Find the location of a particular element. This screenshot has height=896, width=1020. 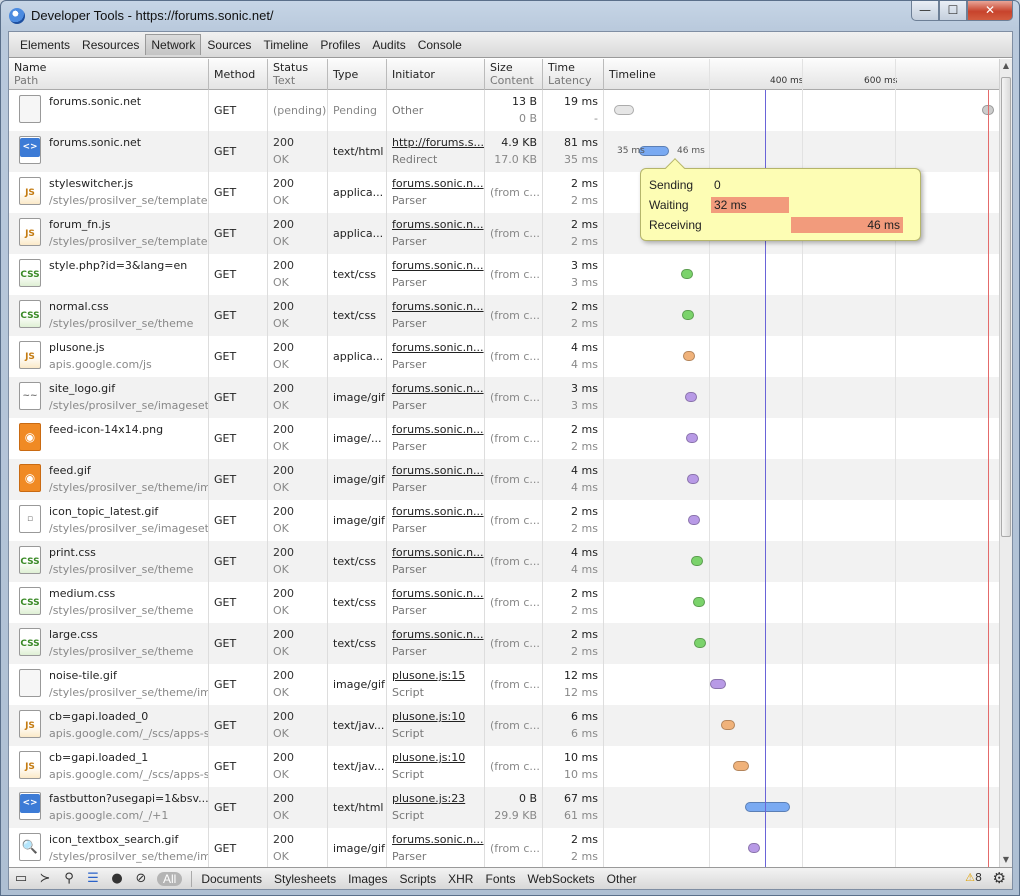

tab-resources: Resources is located at coordinates (110, 45).